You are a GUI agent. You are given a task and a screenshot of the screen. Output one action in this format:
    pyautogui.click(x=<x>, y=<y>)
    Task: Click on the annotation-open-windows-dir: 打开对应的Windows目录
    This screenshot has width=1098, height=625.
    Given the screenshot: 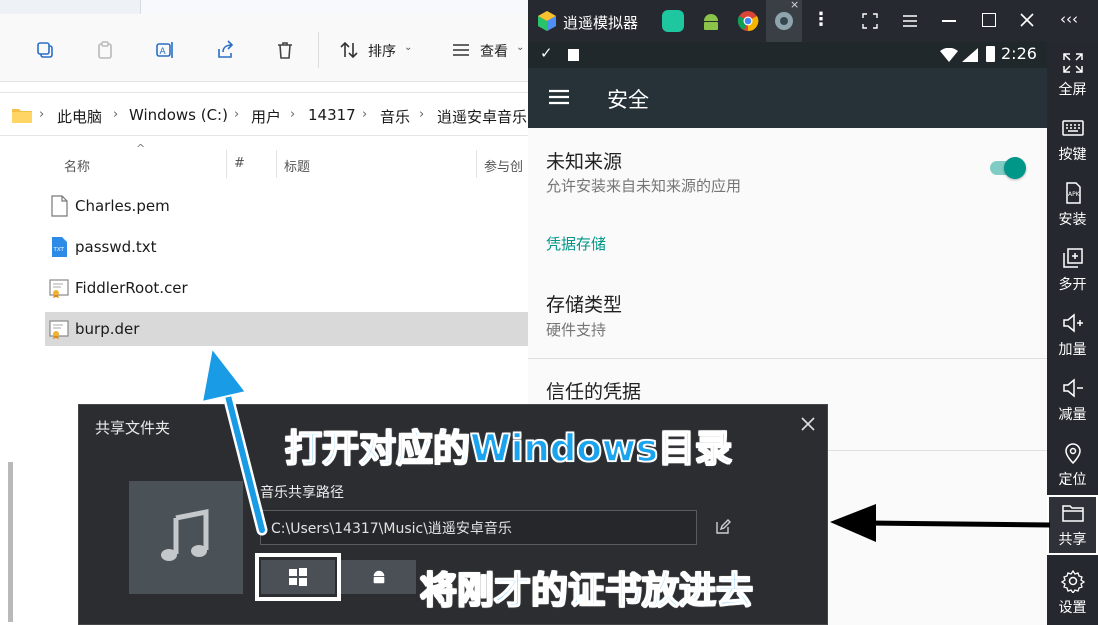 What is the action you would take?
    pyautogui.click(x=508, y=448)
    